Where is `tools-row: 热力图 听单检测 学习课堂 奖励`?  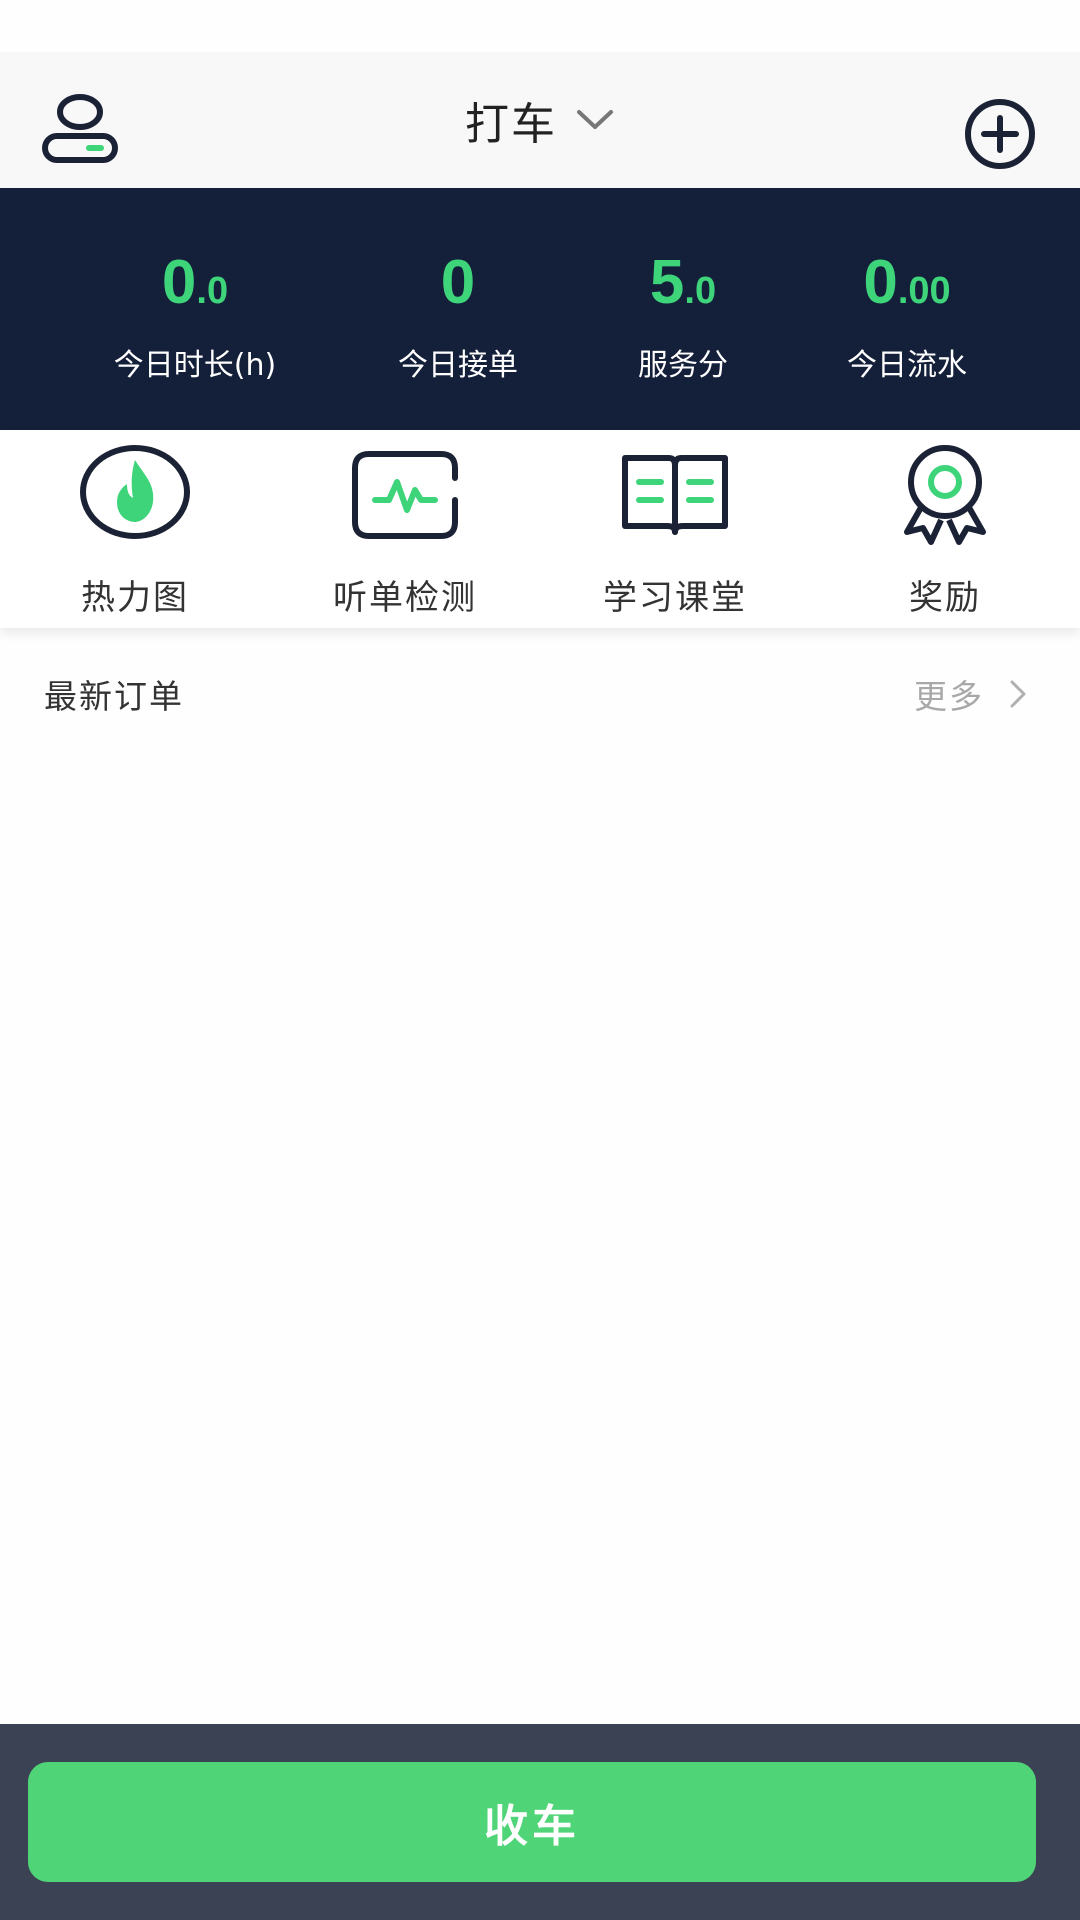 tools-row: 热力图 听单检测 学习课堂 奖励 is located at coordinates (540, 529).